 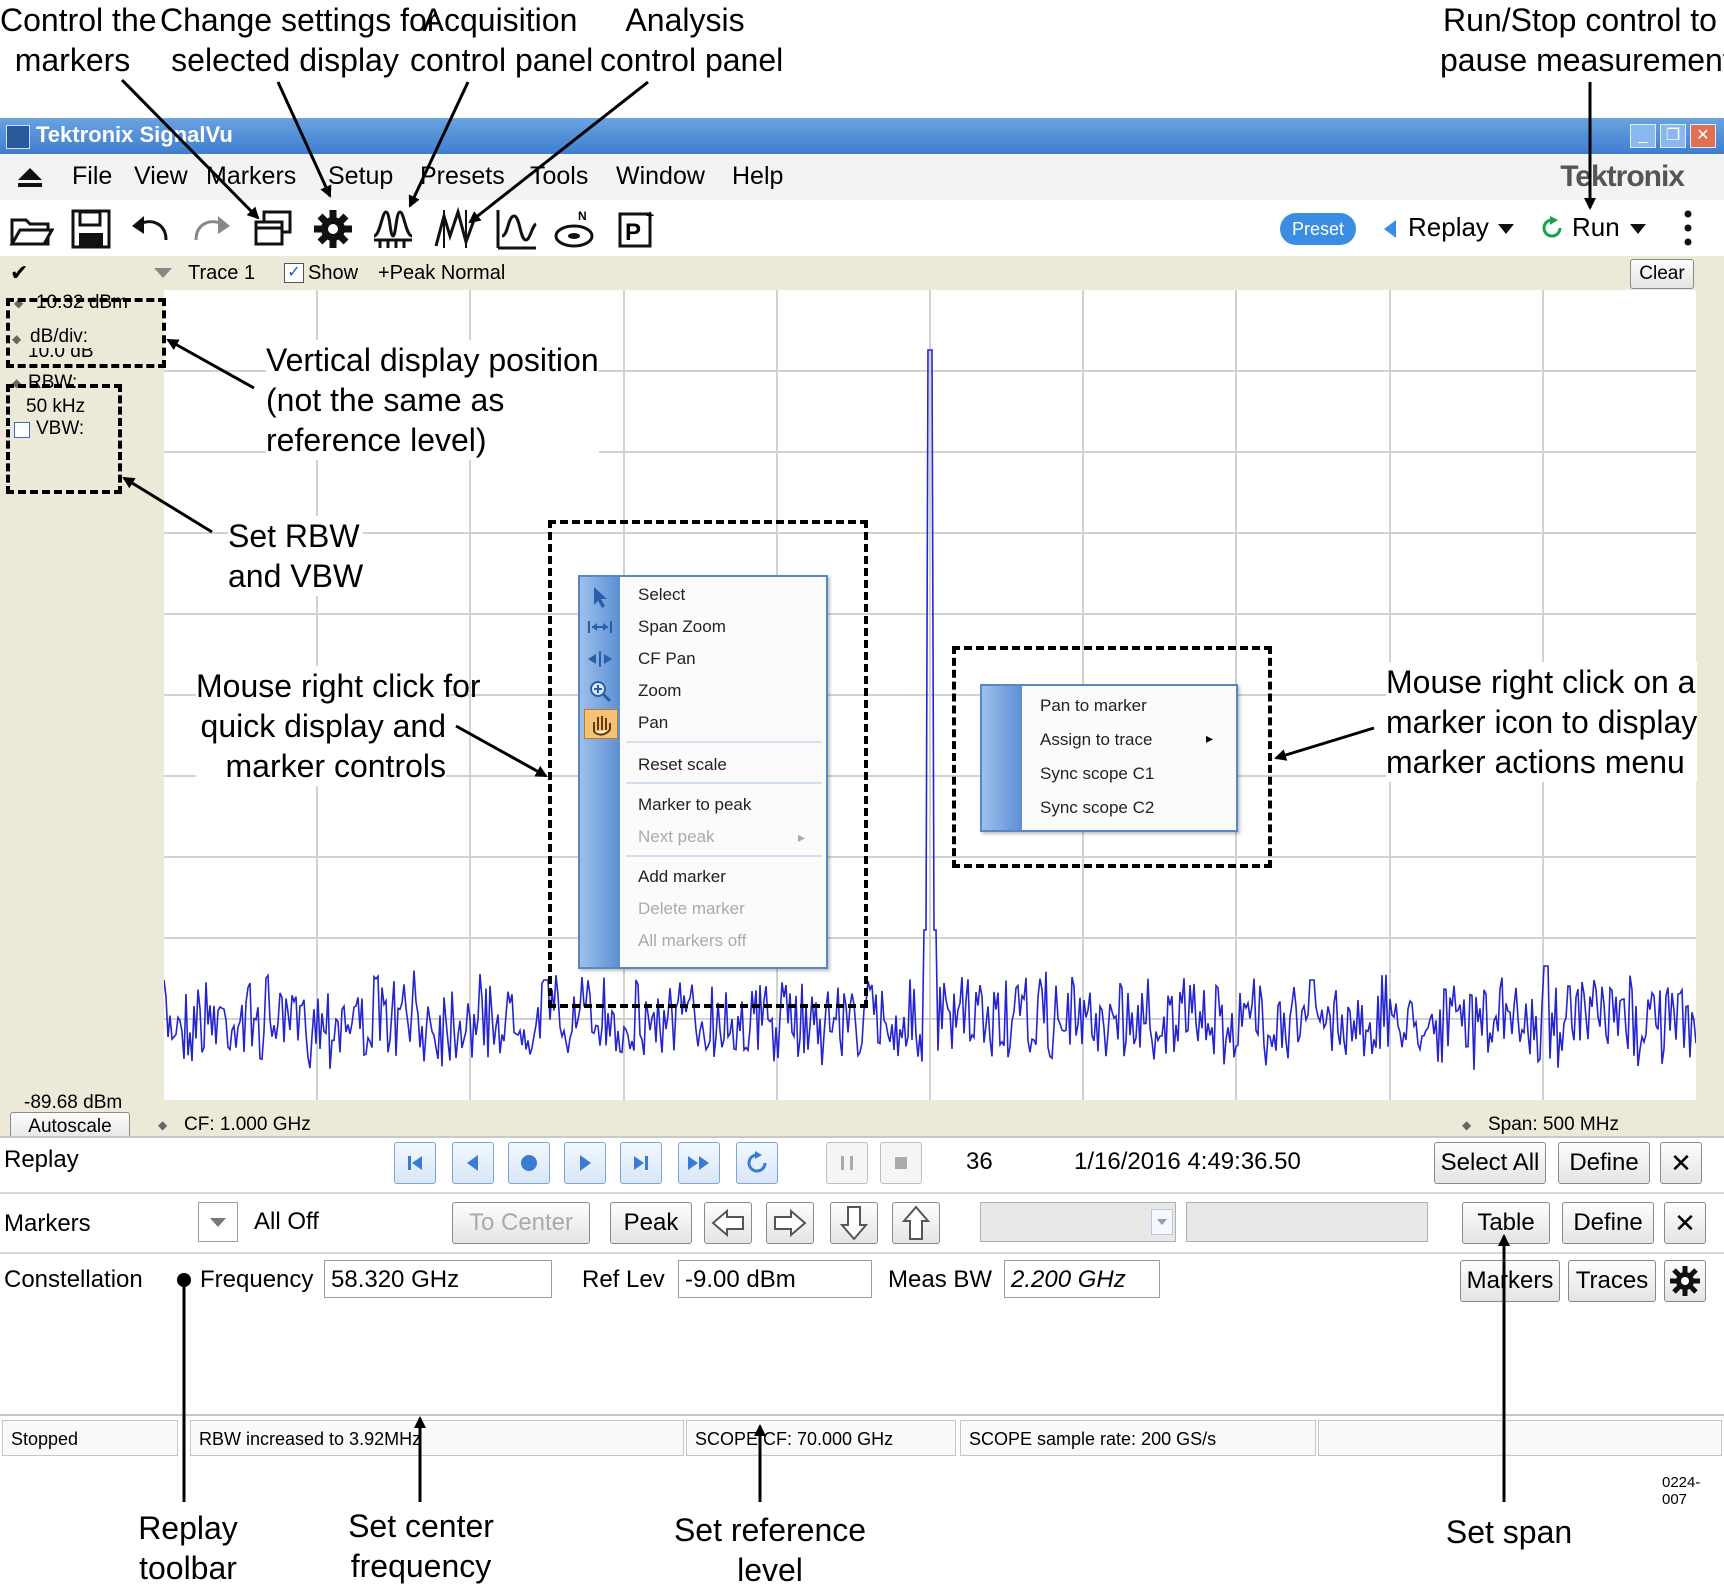 What do you see at coordinates (421, 1546) in the screenshot?
I see `callout-set-center-freq: Set center frequency` at bounding box center [421, 1546].